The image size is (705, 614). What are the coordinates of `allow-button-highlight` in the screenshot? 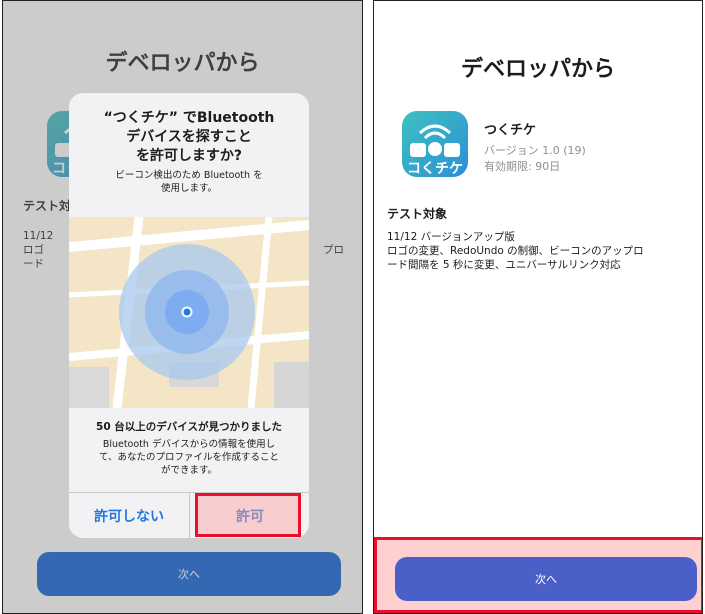 It's located at (248, 515).